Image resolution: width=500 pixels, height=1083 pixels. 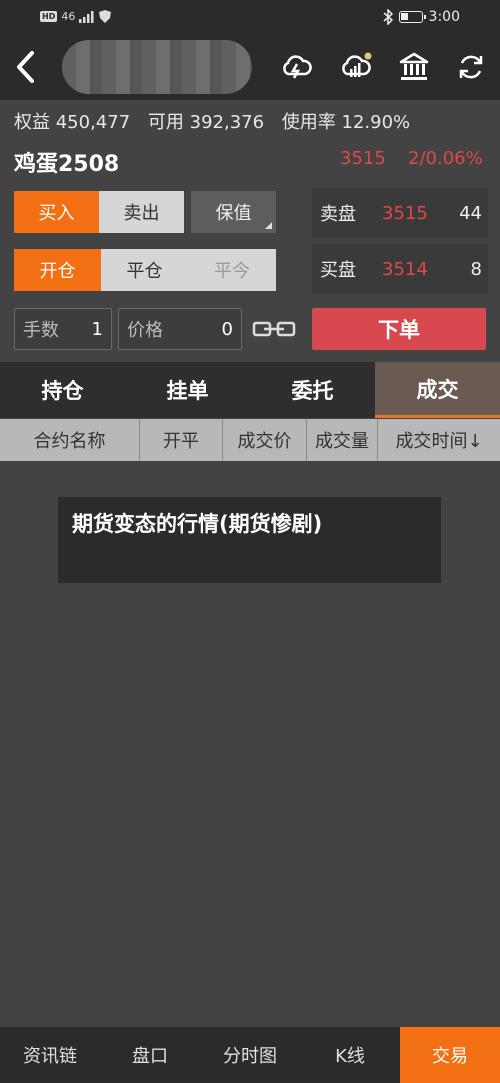 What do you see at coordinates (56, 212) in the screenshot?
I see `buy-button: 买入` at bounding box center [56, 212].